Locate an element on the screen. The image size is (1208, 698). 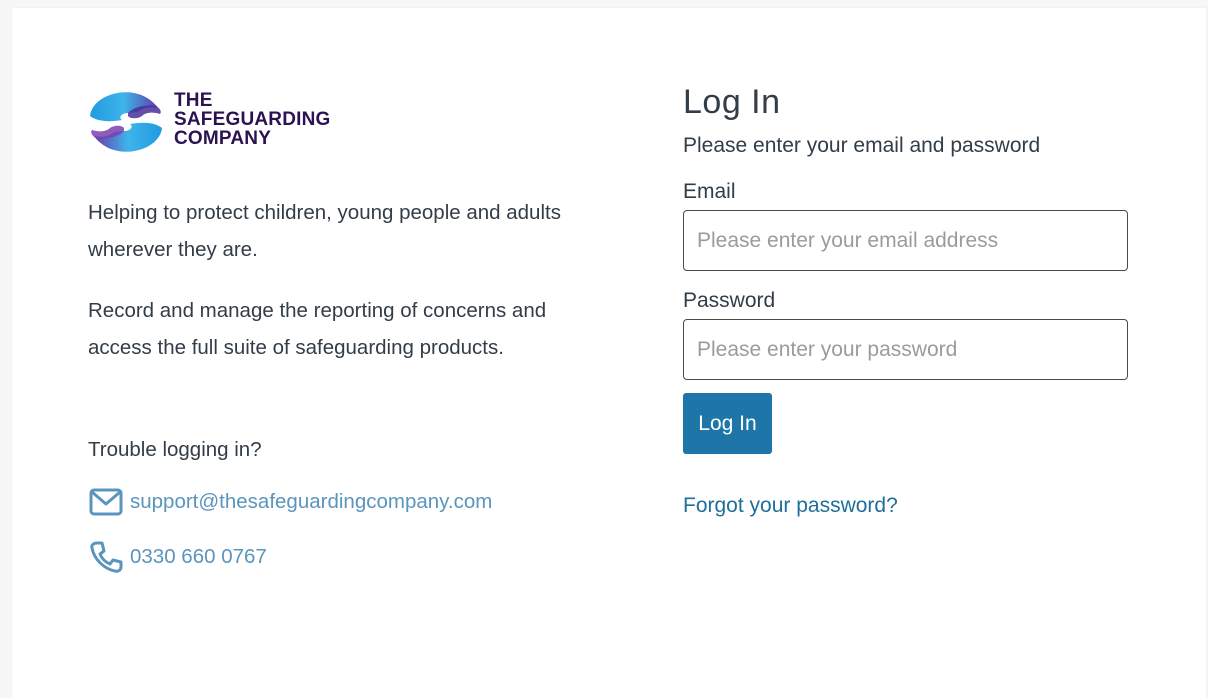
support-phone-text: 0330 660 0767 is located at coordinates (198, 556).